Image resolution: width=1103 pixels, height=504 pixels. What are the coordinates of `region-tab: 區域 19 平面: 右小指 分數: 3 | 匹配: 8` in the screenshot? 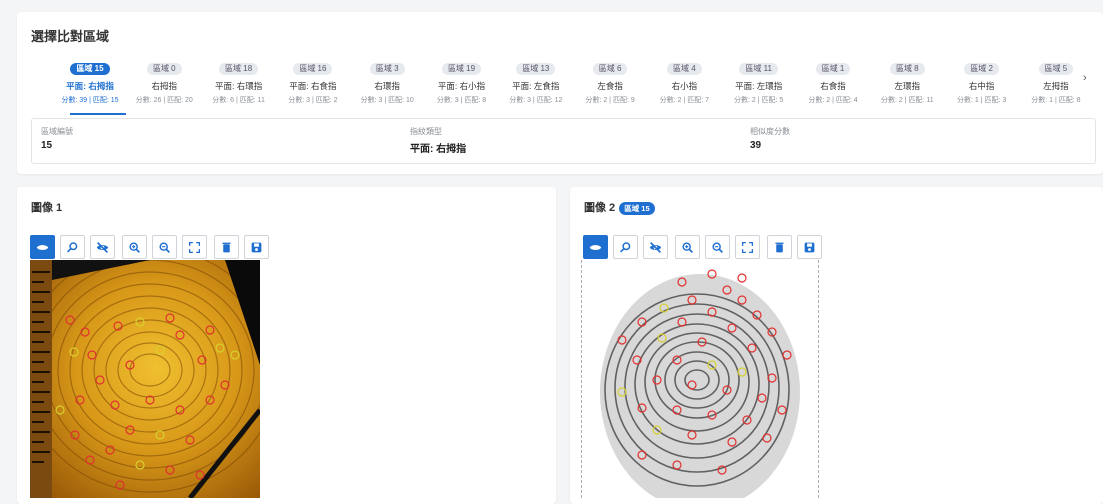 It's located at (462, 87).